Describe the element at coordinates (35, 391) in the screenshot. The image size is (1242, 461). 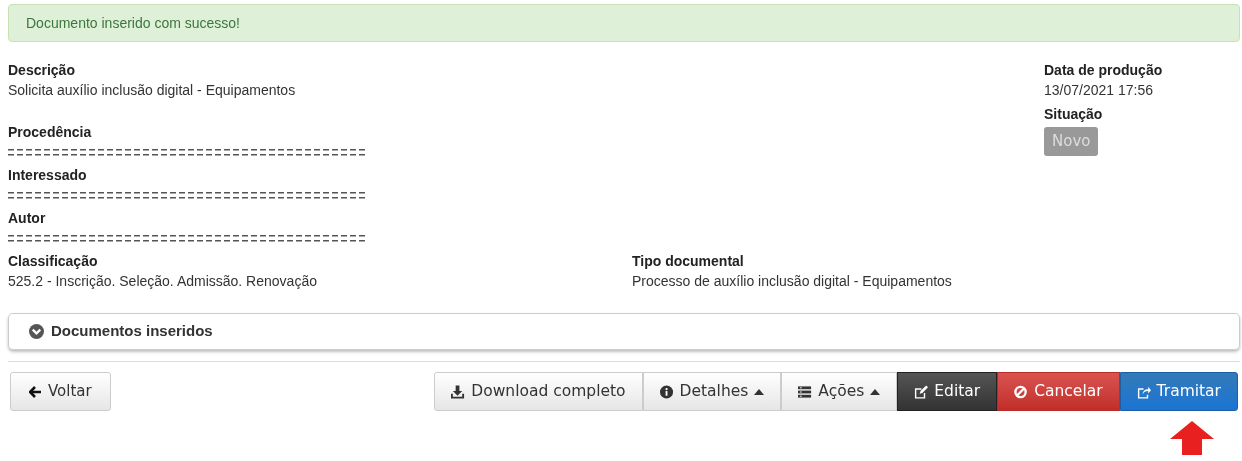
I see `arrow-left-icon` at that location.